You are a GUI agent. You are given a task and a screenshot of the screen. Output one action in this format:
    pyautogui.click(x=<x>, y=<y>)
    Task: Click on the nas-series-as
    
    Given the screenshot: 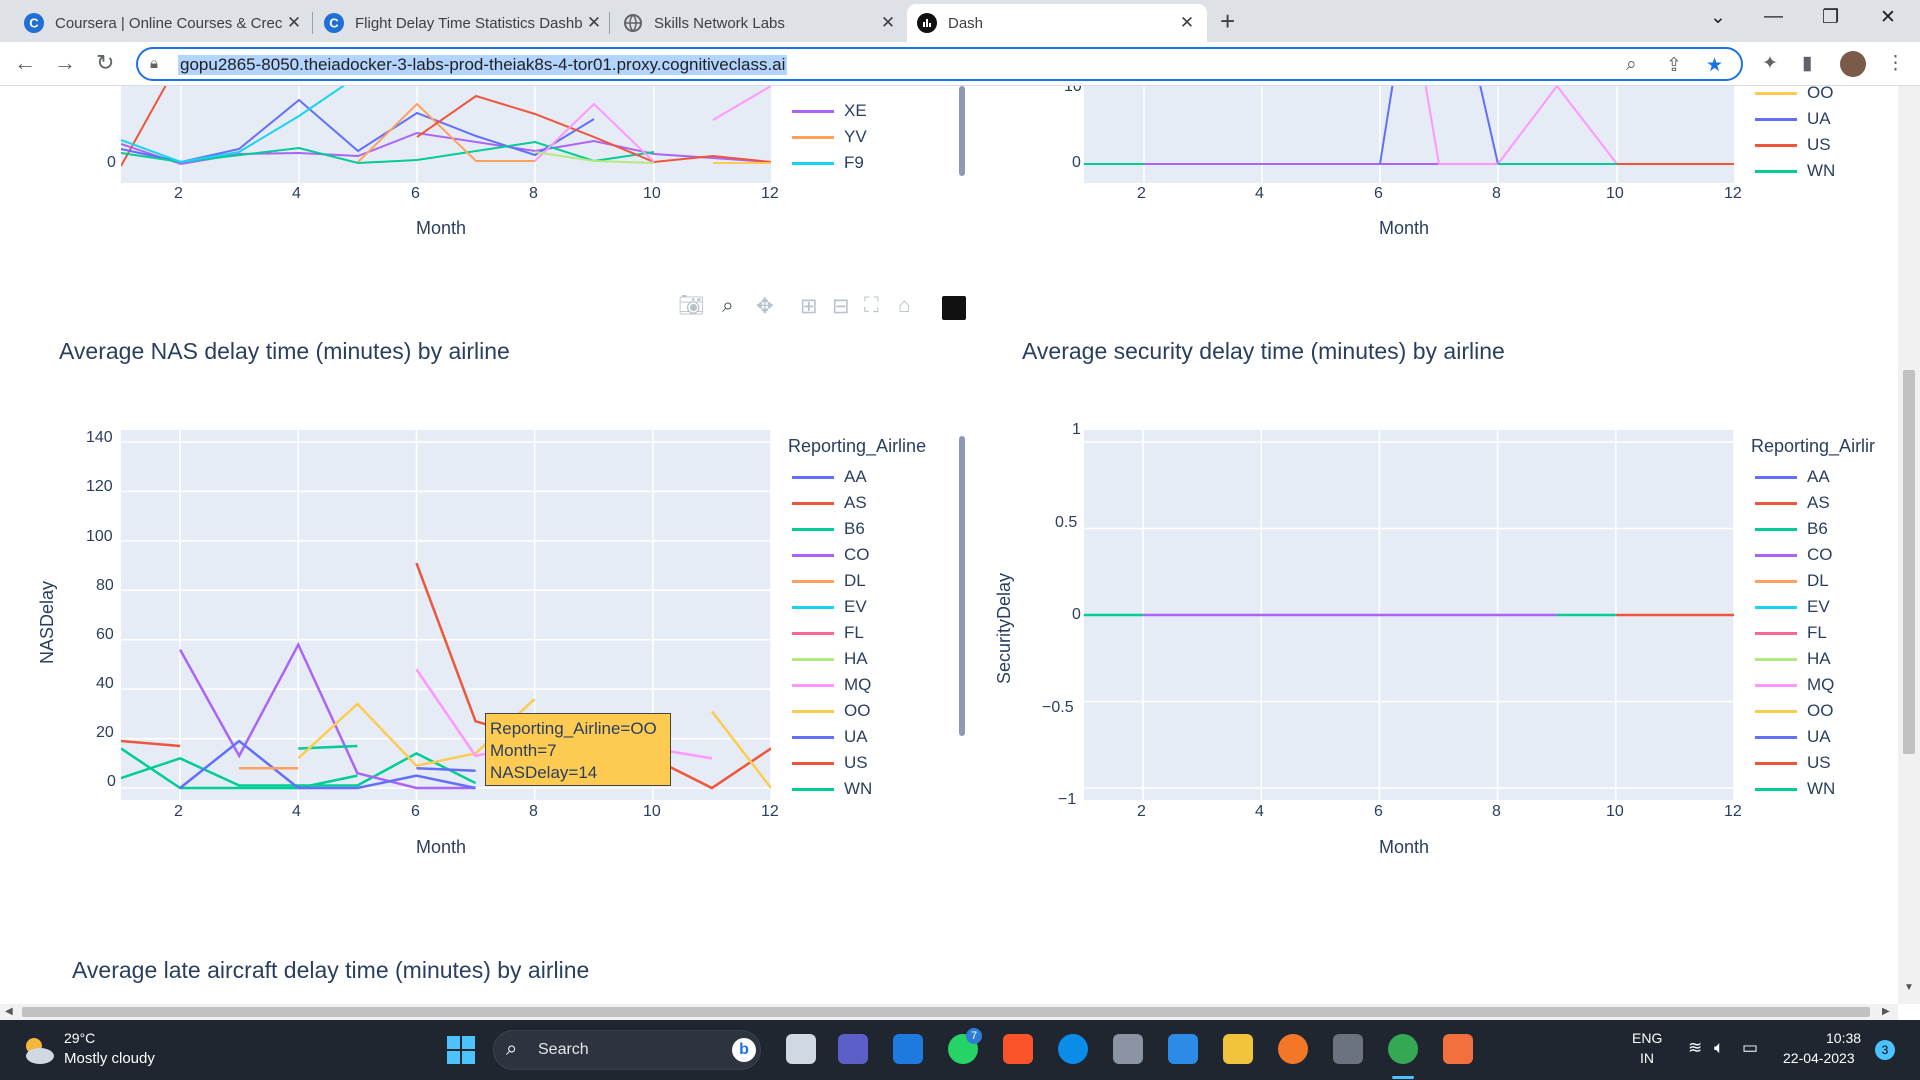 What is the action you would take?
    pyautogui.click(x=151, y=743)
    